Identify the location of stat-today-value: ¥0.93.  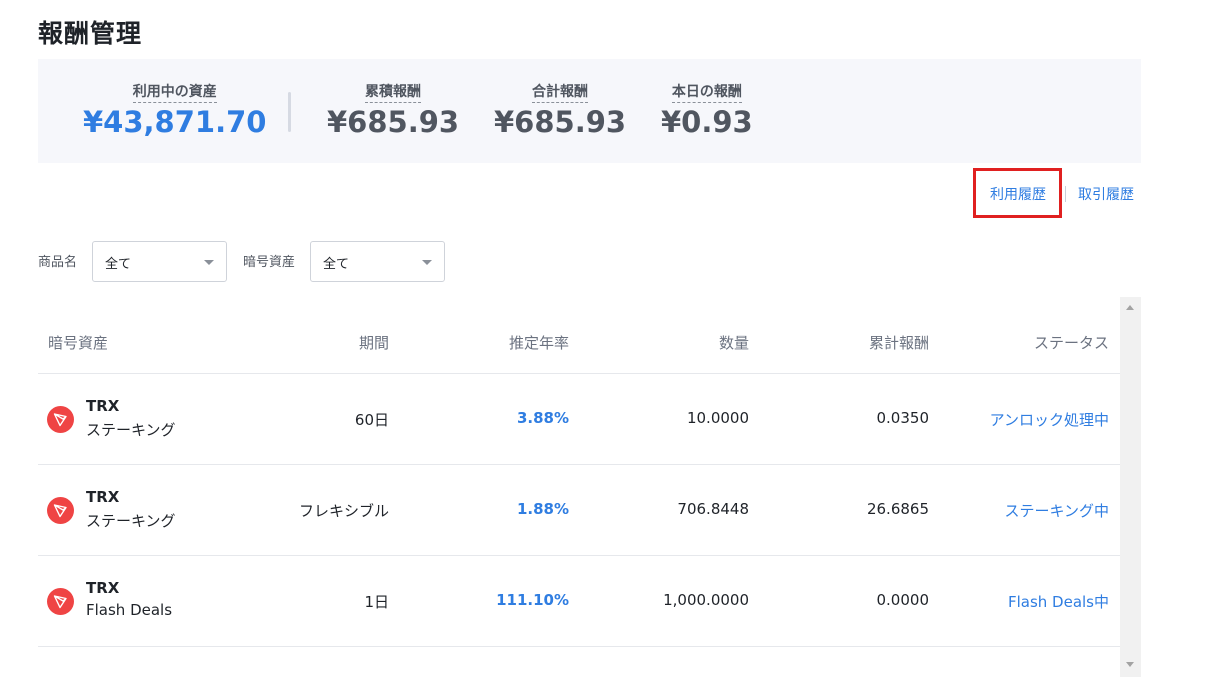
(707, 122).